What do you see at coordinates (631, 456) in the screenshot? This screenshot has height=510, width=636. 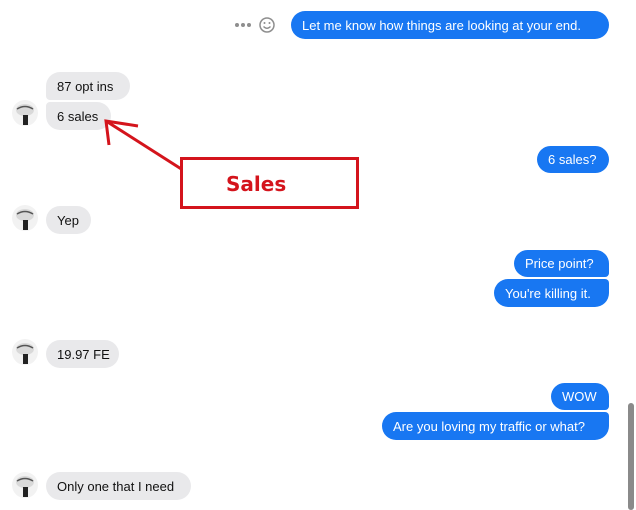 I see `scrollbar-thumb` at bounding box center [631, 456].